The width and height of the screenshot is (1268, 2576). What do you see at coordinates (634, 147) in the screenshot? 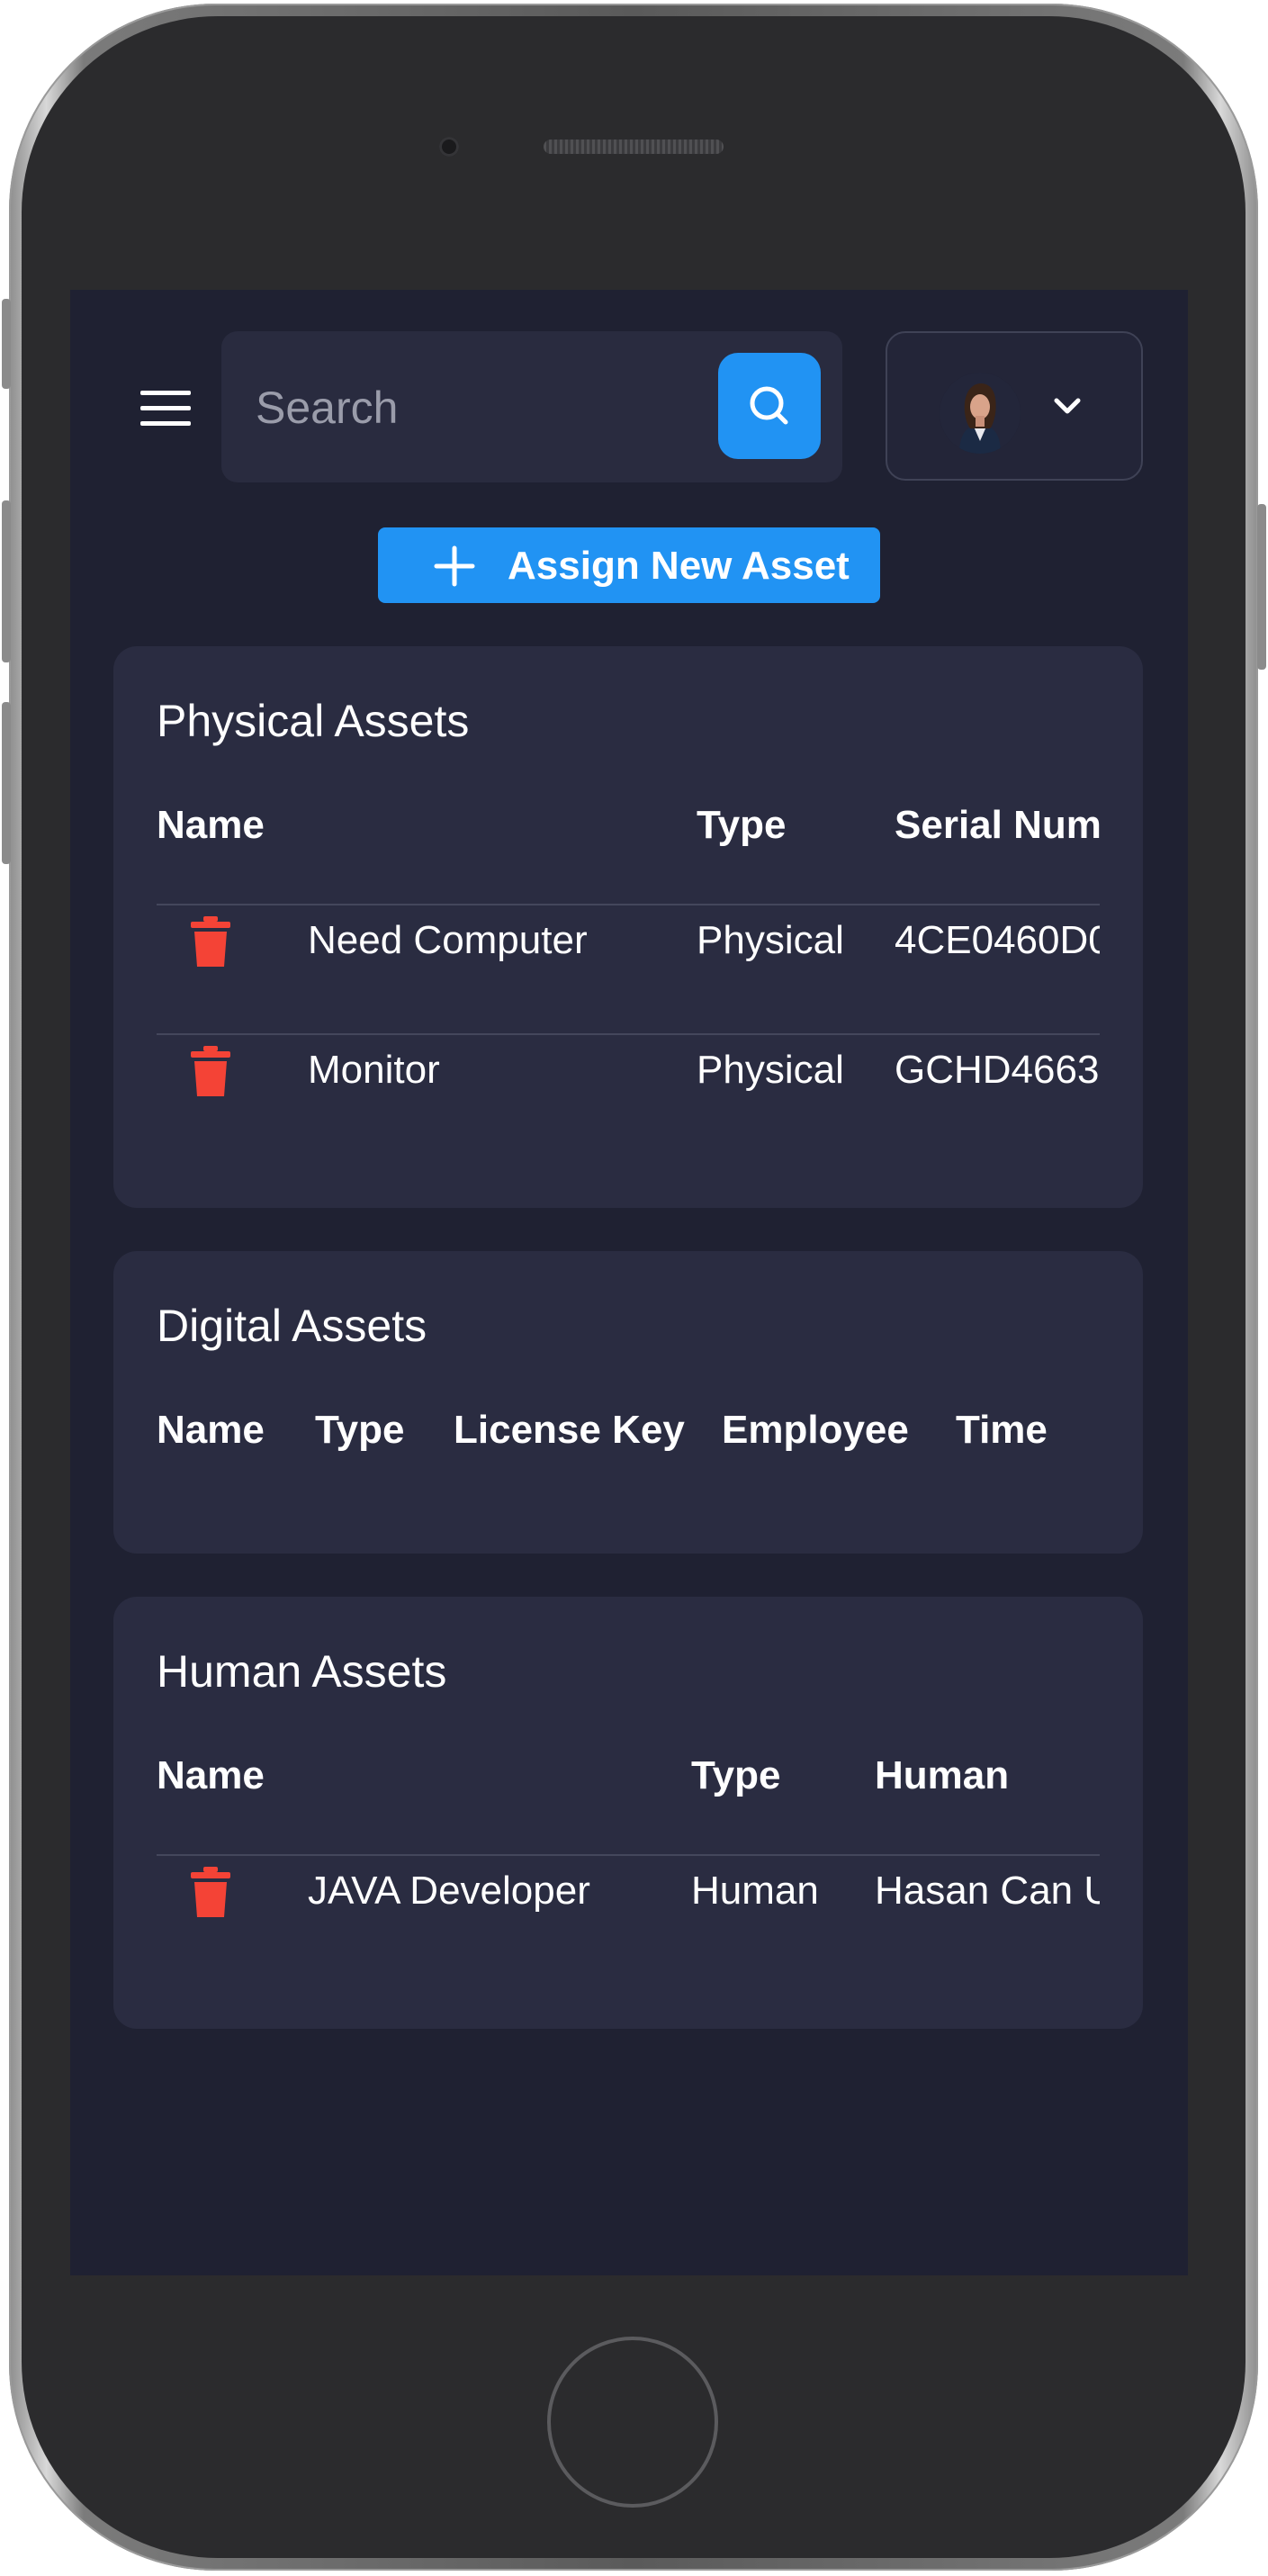
I see `earpiece-speaker` at bounding box center [634, 147].